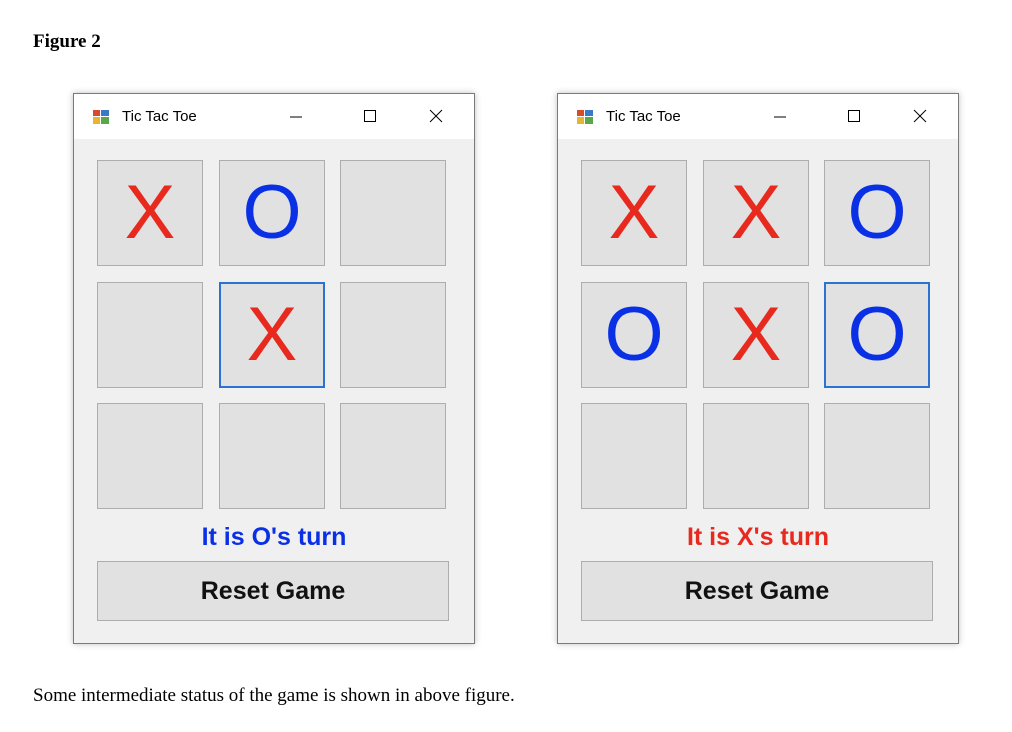 The width and height of the screenshot is (1012, 732). What do you see at coordinates (758, 537) in the screenshot?
I see `turn-status-label: It is X's turn` at bounding box center [758, 537].